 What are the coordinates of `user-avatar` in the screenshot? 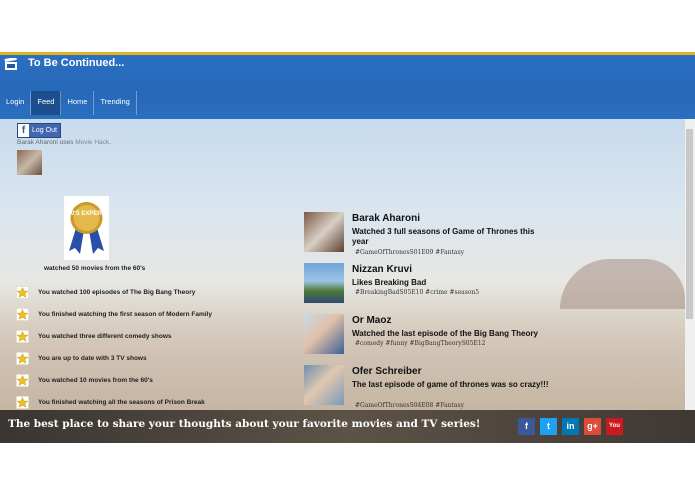 It's located at (29, 162).